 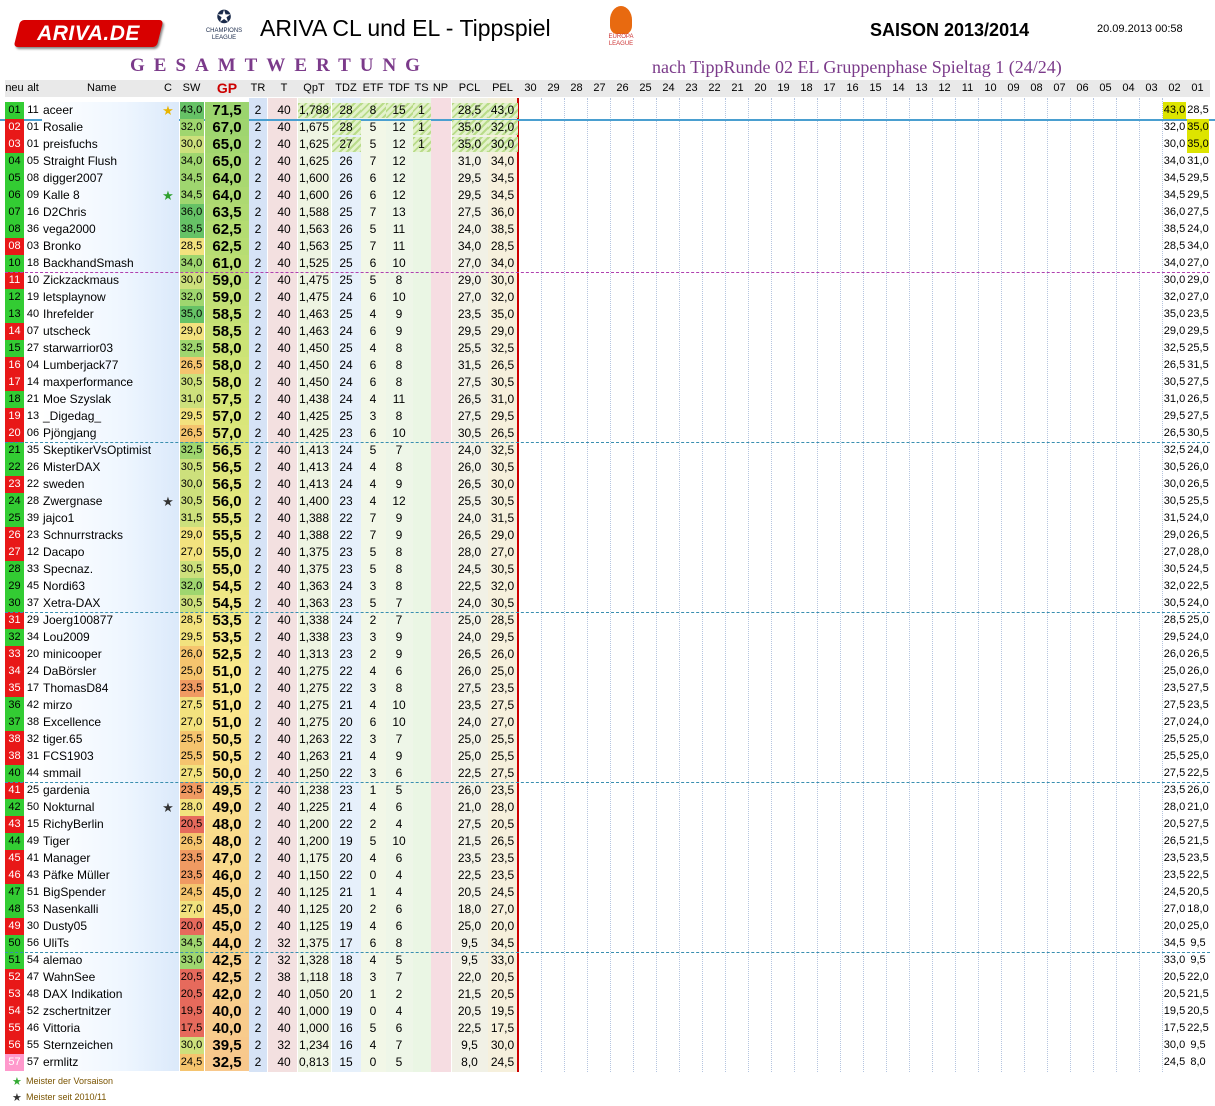 I want to click on round-header-13: 13, so click(x=921, y=88).